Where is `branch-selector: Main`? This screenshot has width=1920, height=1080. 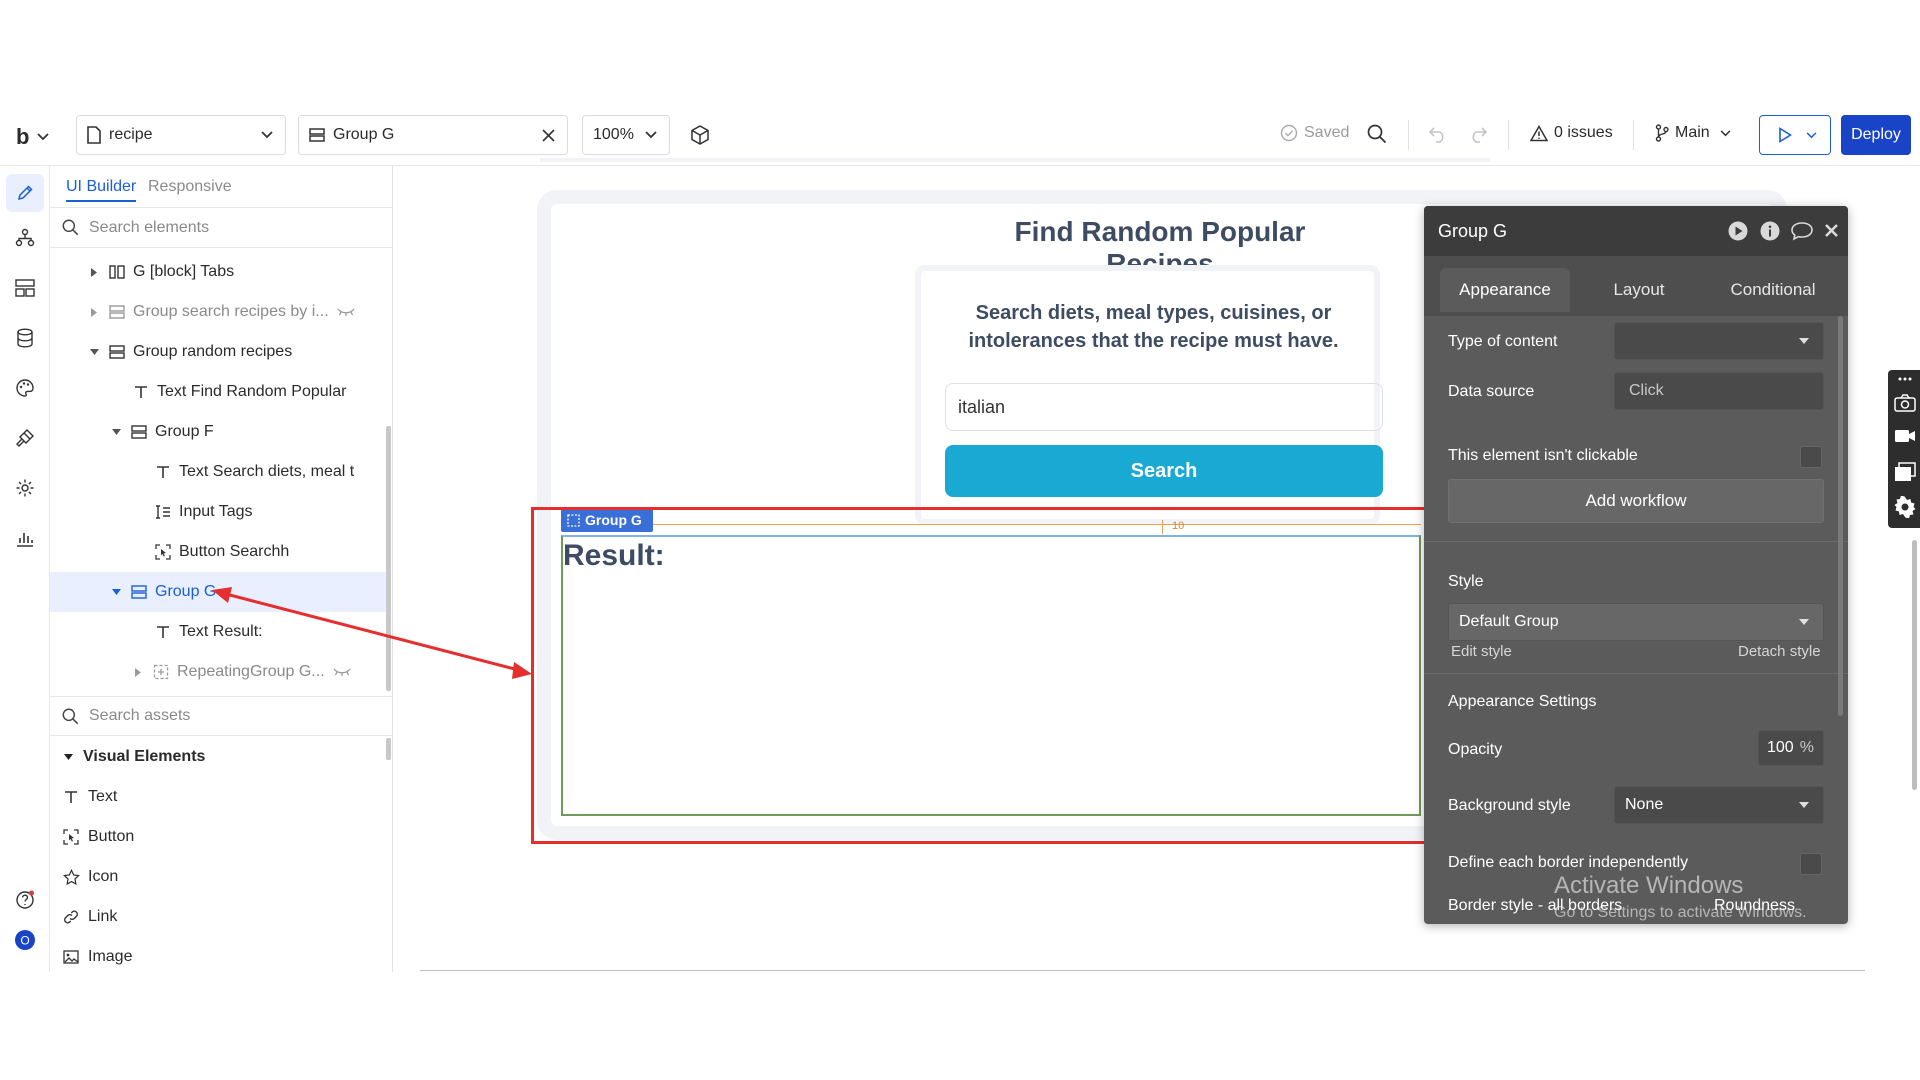
branch-selector: Main is located at coordinates (1693, 133).